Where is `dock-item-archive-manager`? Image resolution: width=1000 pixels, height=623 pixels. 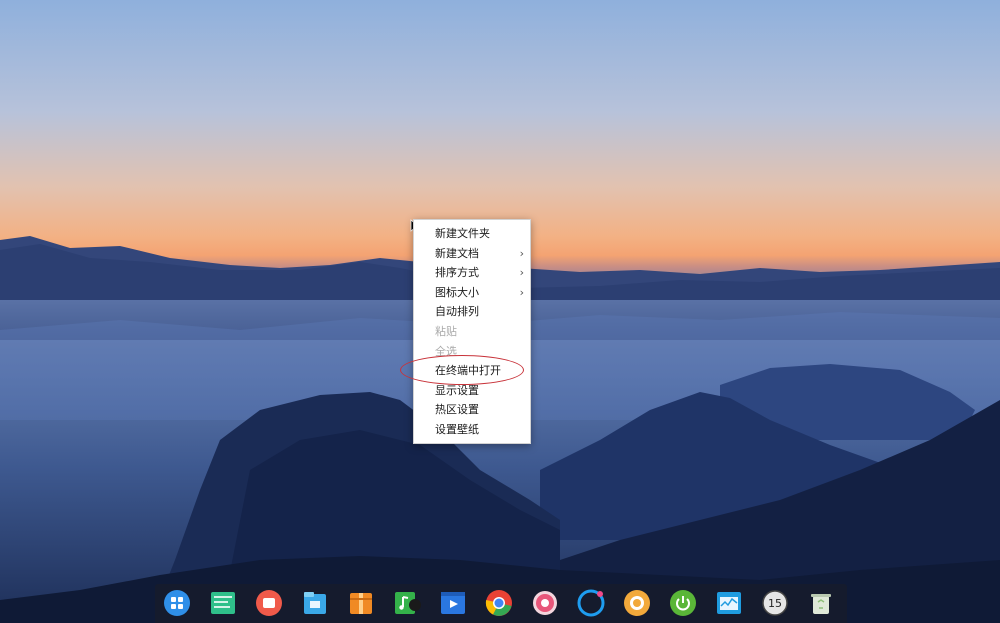
dock-item-archive-manager is located at coordinates (361, 603).